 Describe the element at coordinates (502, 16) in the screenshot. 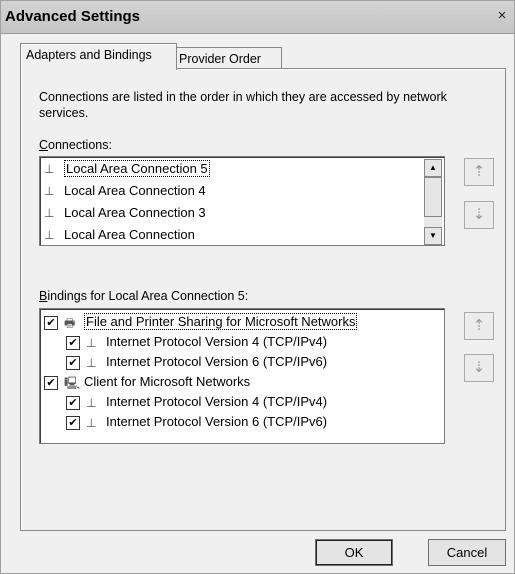

I see `close-button: ×` at that location.